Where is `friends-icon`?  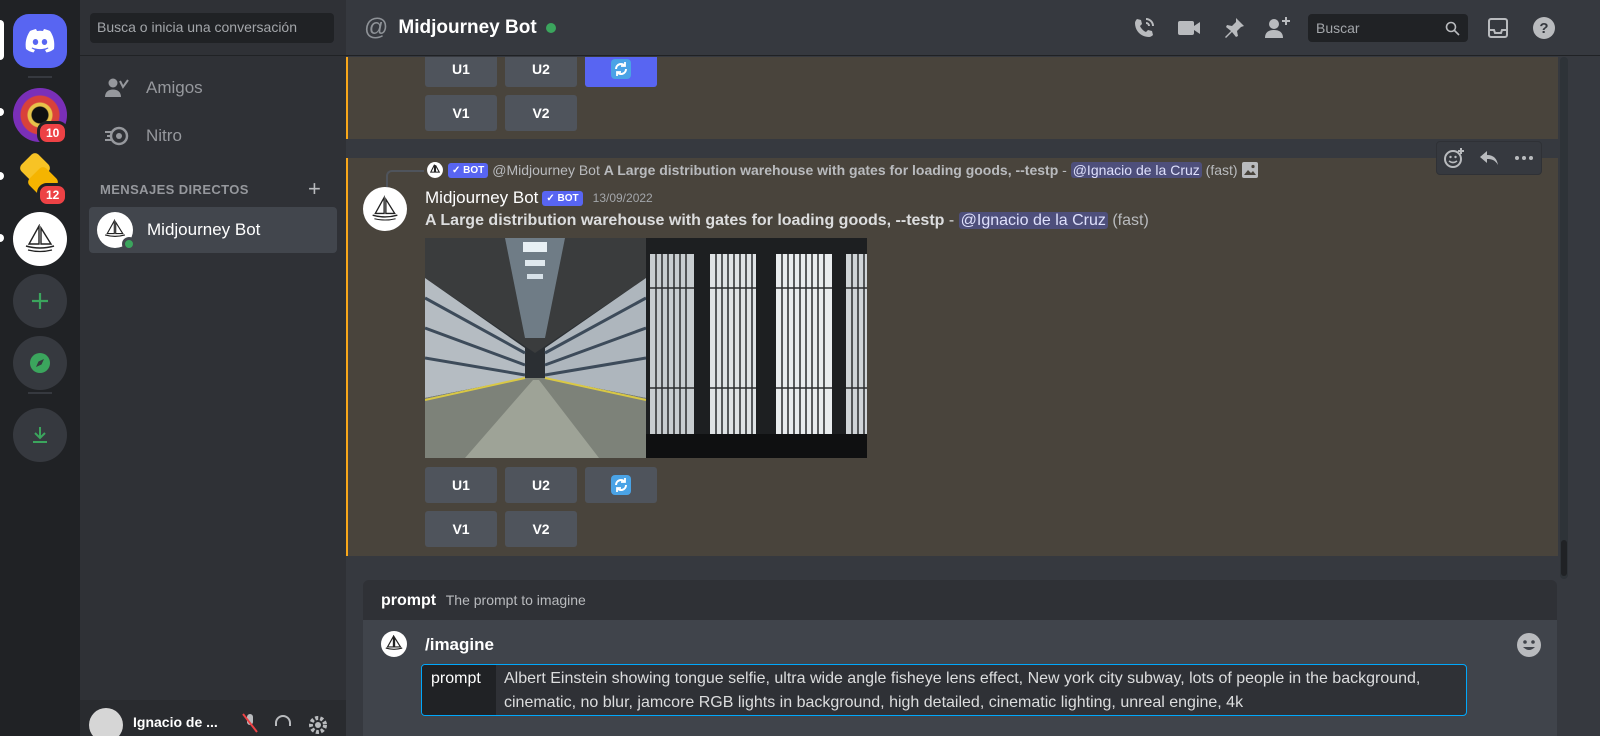 friends-icon is located at coordinates (117, 87).